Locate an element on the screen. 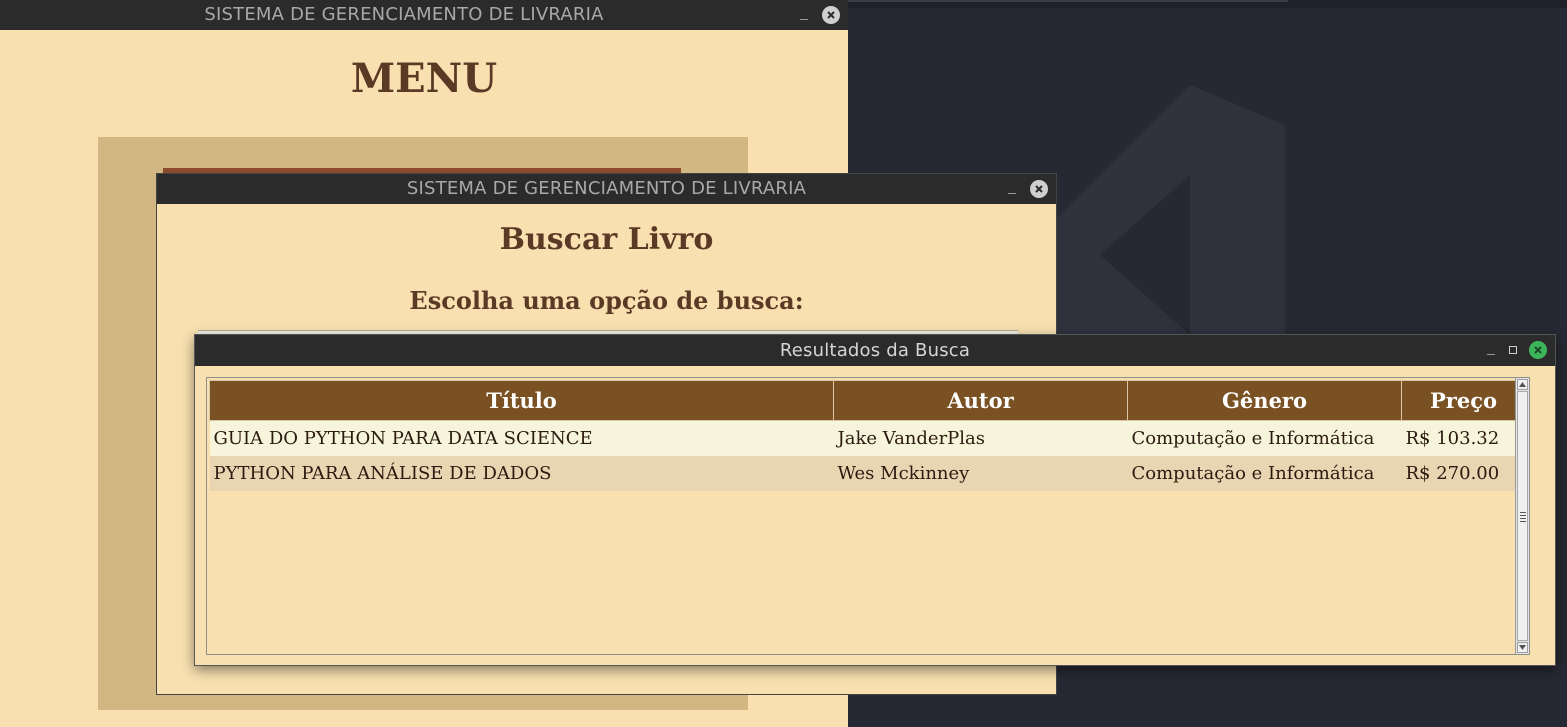  menu-window-titlebar: SISTEMA DE GERENCIAMENTO DE LIVRARIA is located at coordinates (424, 15).